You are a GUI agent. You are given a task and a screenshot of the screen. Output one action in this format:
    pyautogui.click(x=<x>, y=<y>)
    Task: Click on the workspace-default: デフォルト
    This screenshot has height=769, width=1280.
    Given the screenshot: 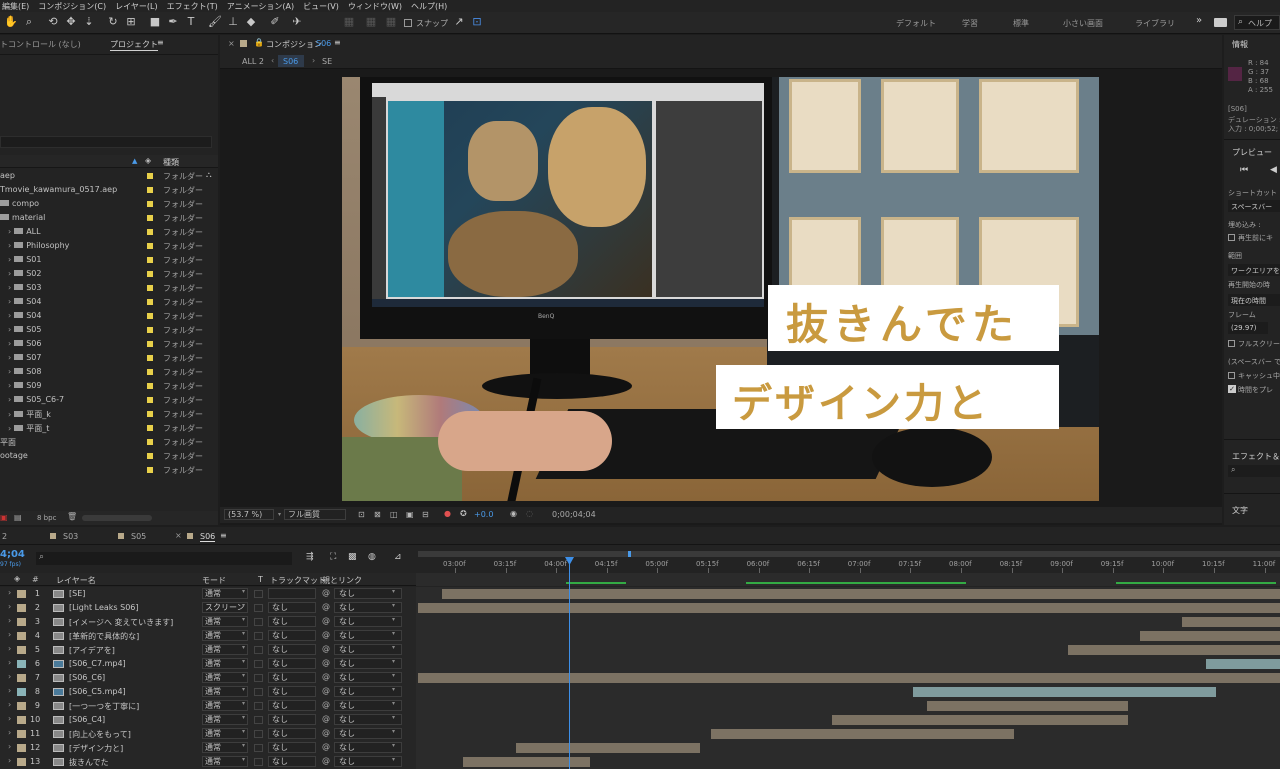 What is the action you would take?
    pyautogui.click(x=916, y=23)
    